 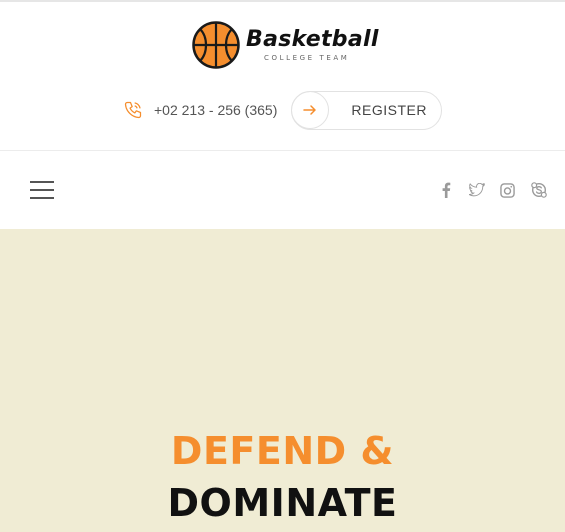 I want to click on site-logo: Basketball COLLEGE TEAM, so click(x=285, y=45).